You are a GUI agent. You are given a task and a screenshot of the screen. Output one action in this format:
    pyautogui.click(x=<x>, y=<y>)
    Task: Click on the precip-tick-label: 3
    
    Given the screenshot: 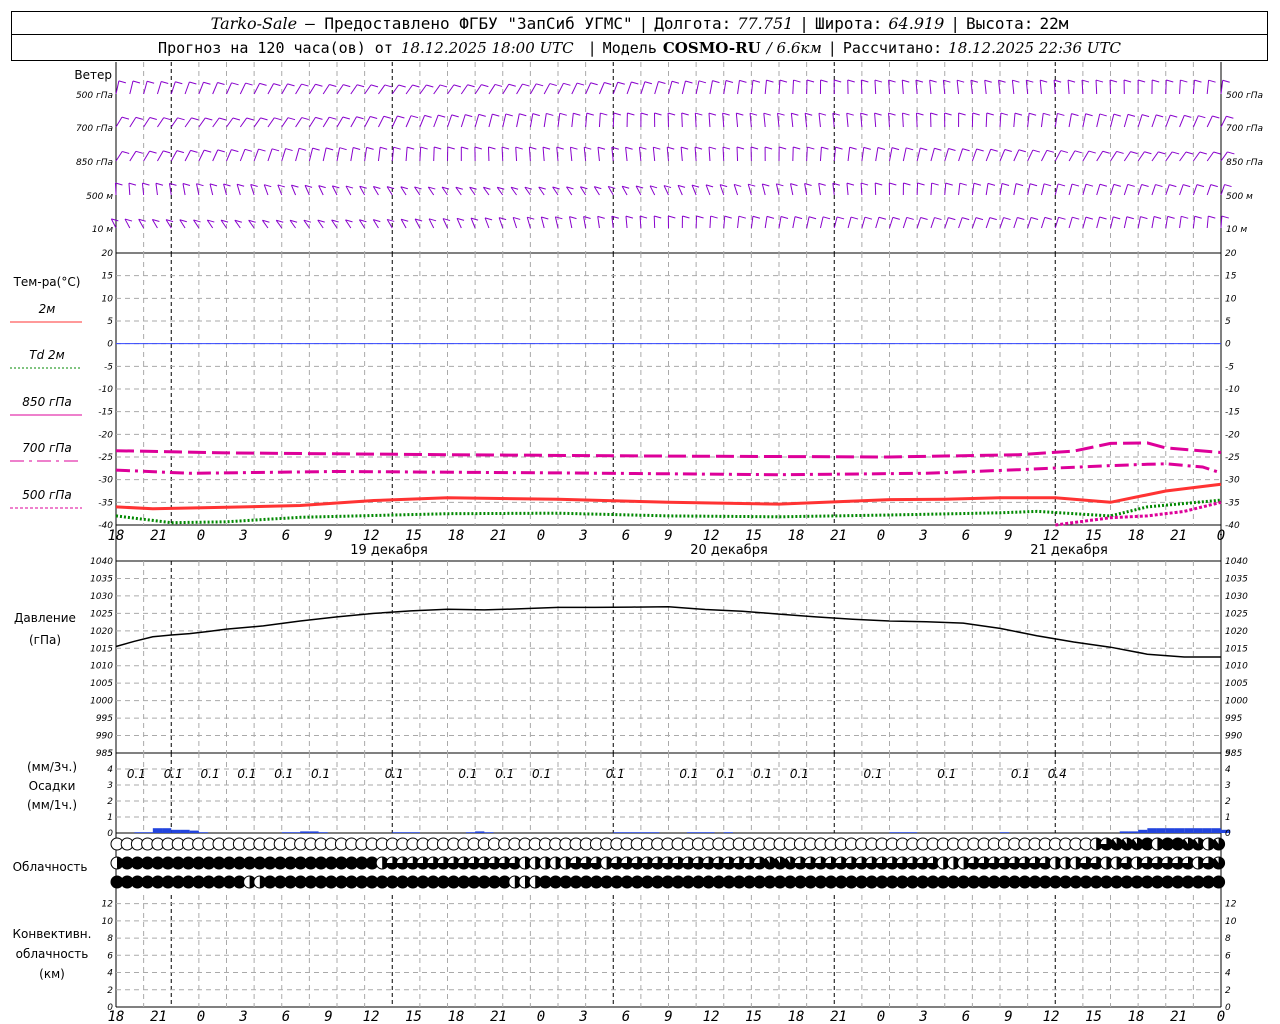 What is the action you would take?
    pyautogui.click(x=110, y=786)
    